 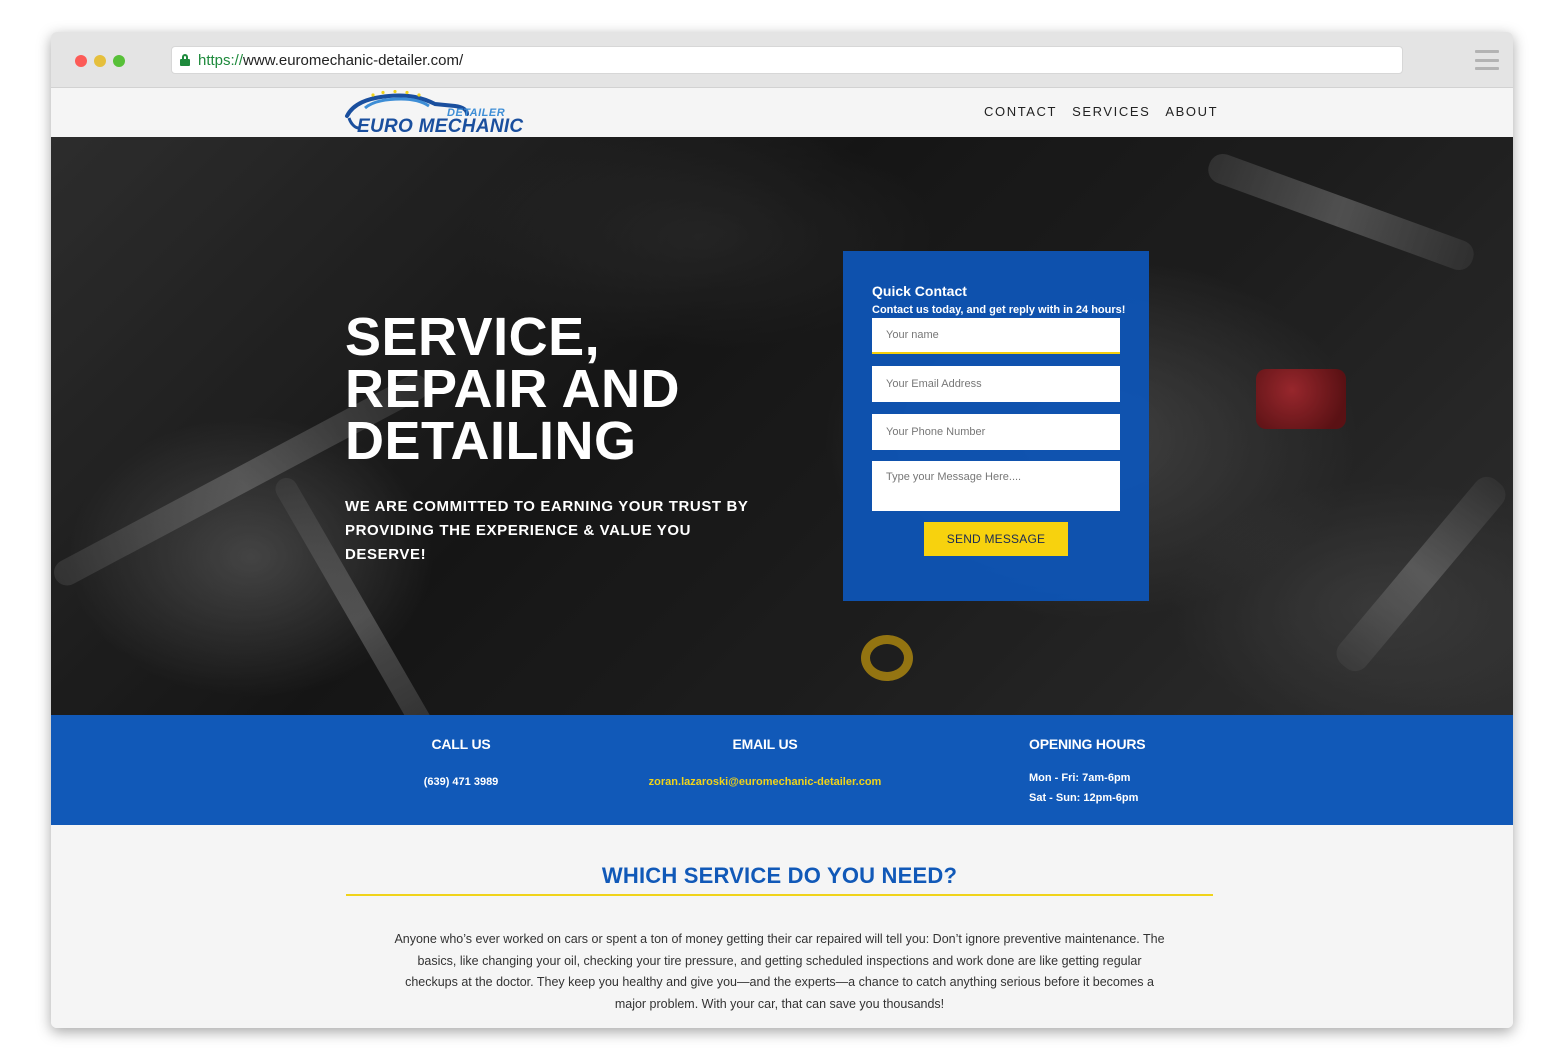 I want to click on menu-icon, so click(x=1487, y=60).